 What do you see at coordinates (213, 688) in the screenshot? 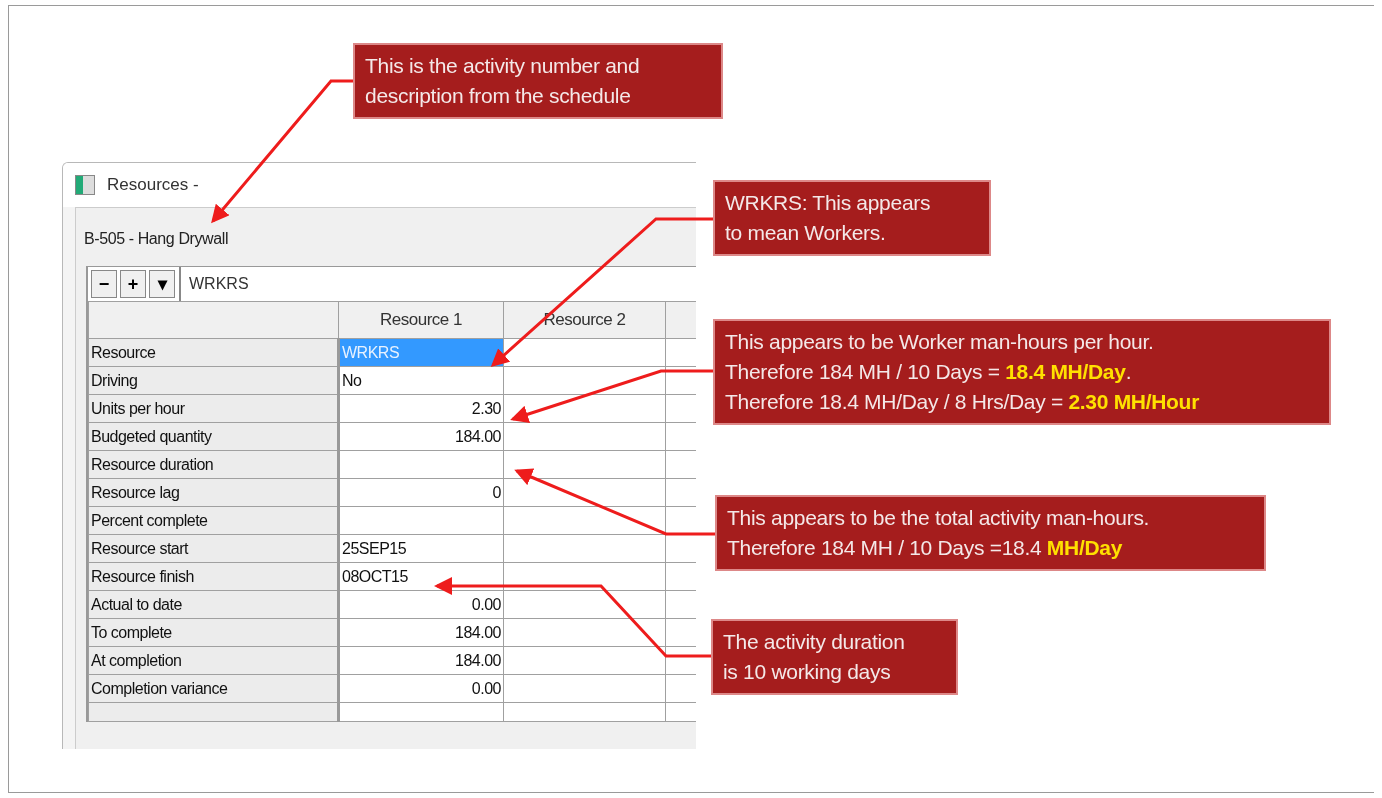
I see `row-label: Completion variance` at bounding box center [213, 688].